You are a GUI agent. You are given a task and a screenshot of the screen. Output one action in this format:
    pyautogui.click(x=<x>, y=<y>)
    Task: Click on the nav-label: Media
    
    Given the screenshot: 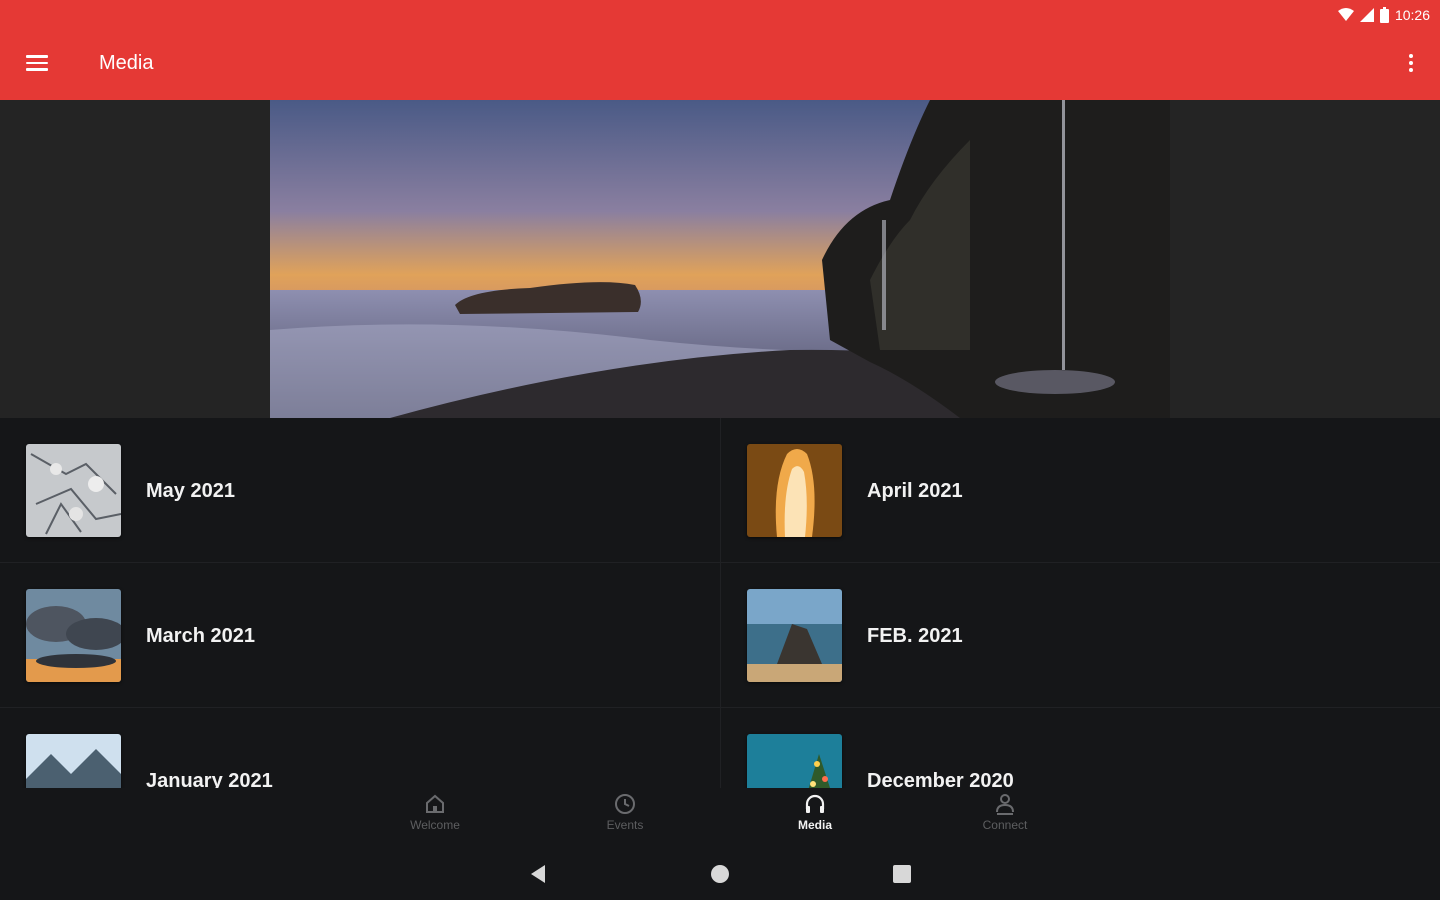 What is the action you would take?
    pyautogui.click(x=814, y=825)
    